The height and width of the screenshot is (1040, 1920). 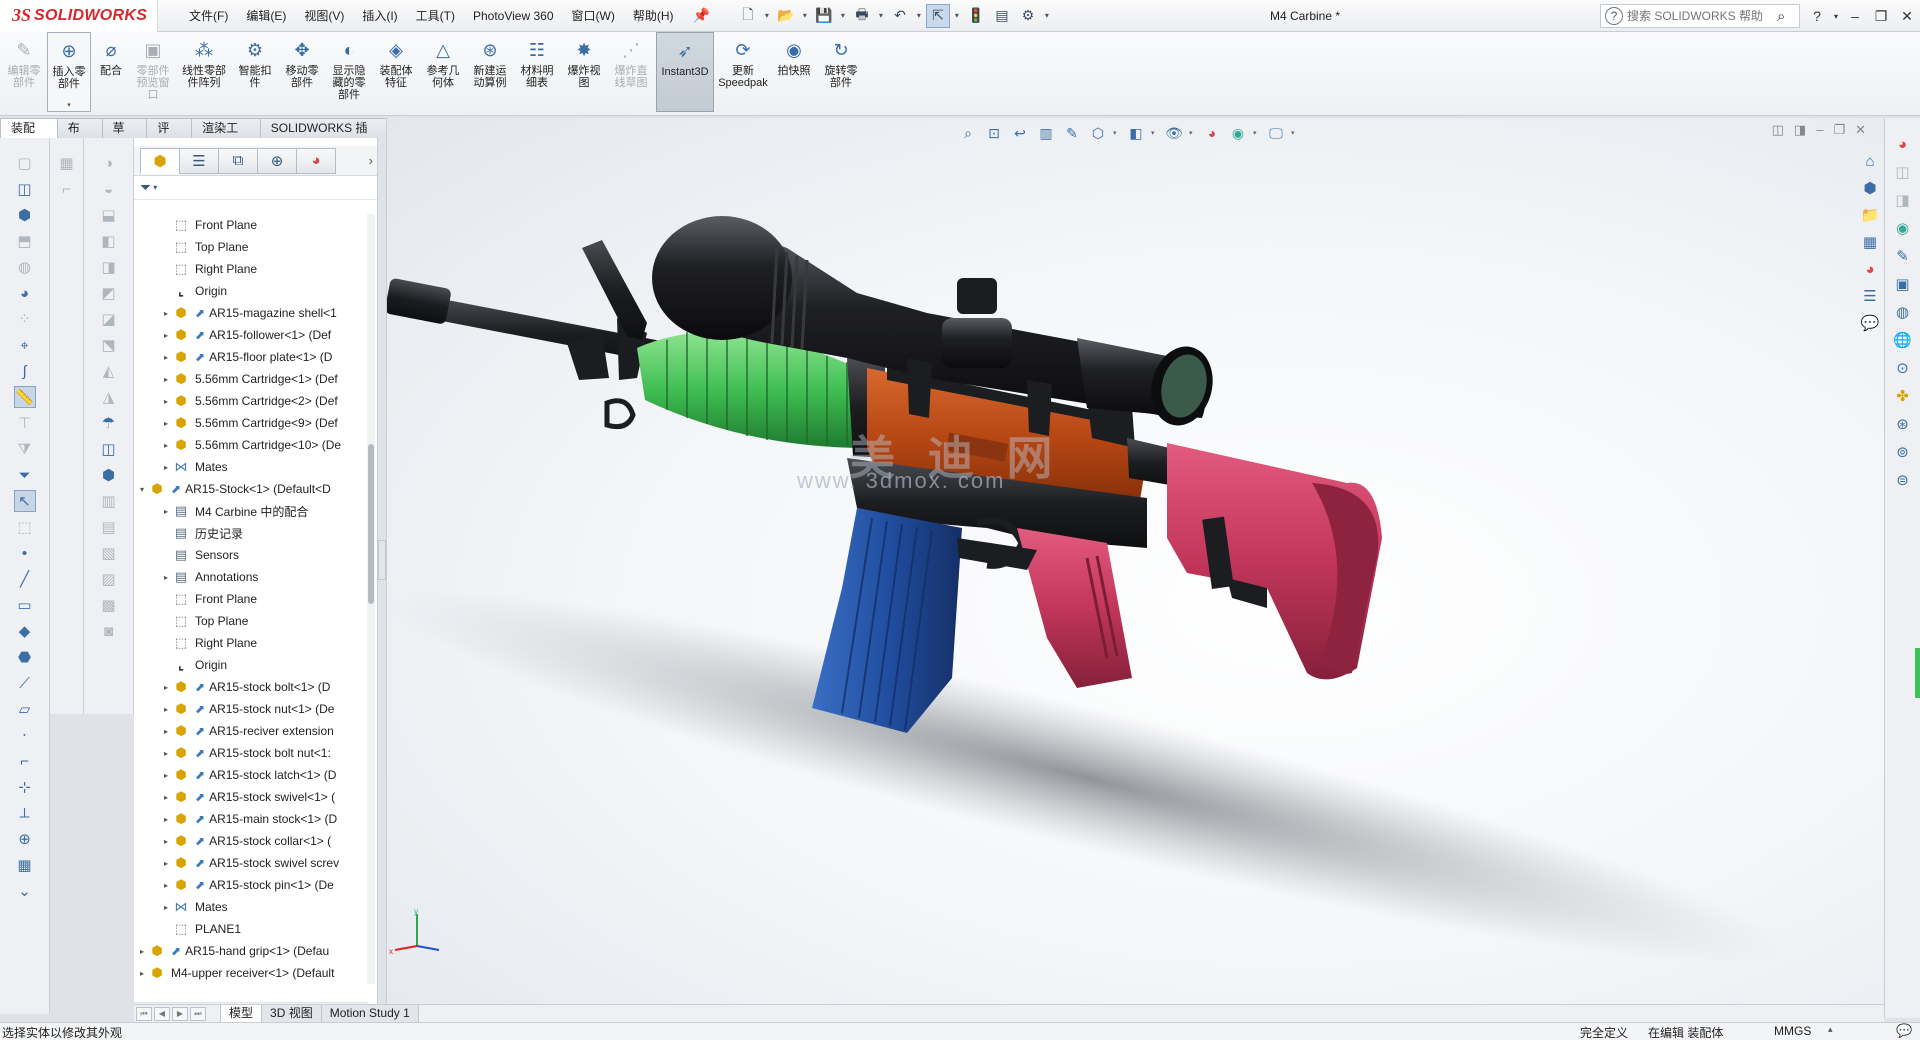 What do you see at coordinates (142, 489) in the screenshot?
I see `tree-expander-icon: ▾` at bounding box center [142, 489].